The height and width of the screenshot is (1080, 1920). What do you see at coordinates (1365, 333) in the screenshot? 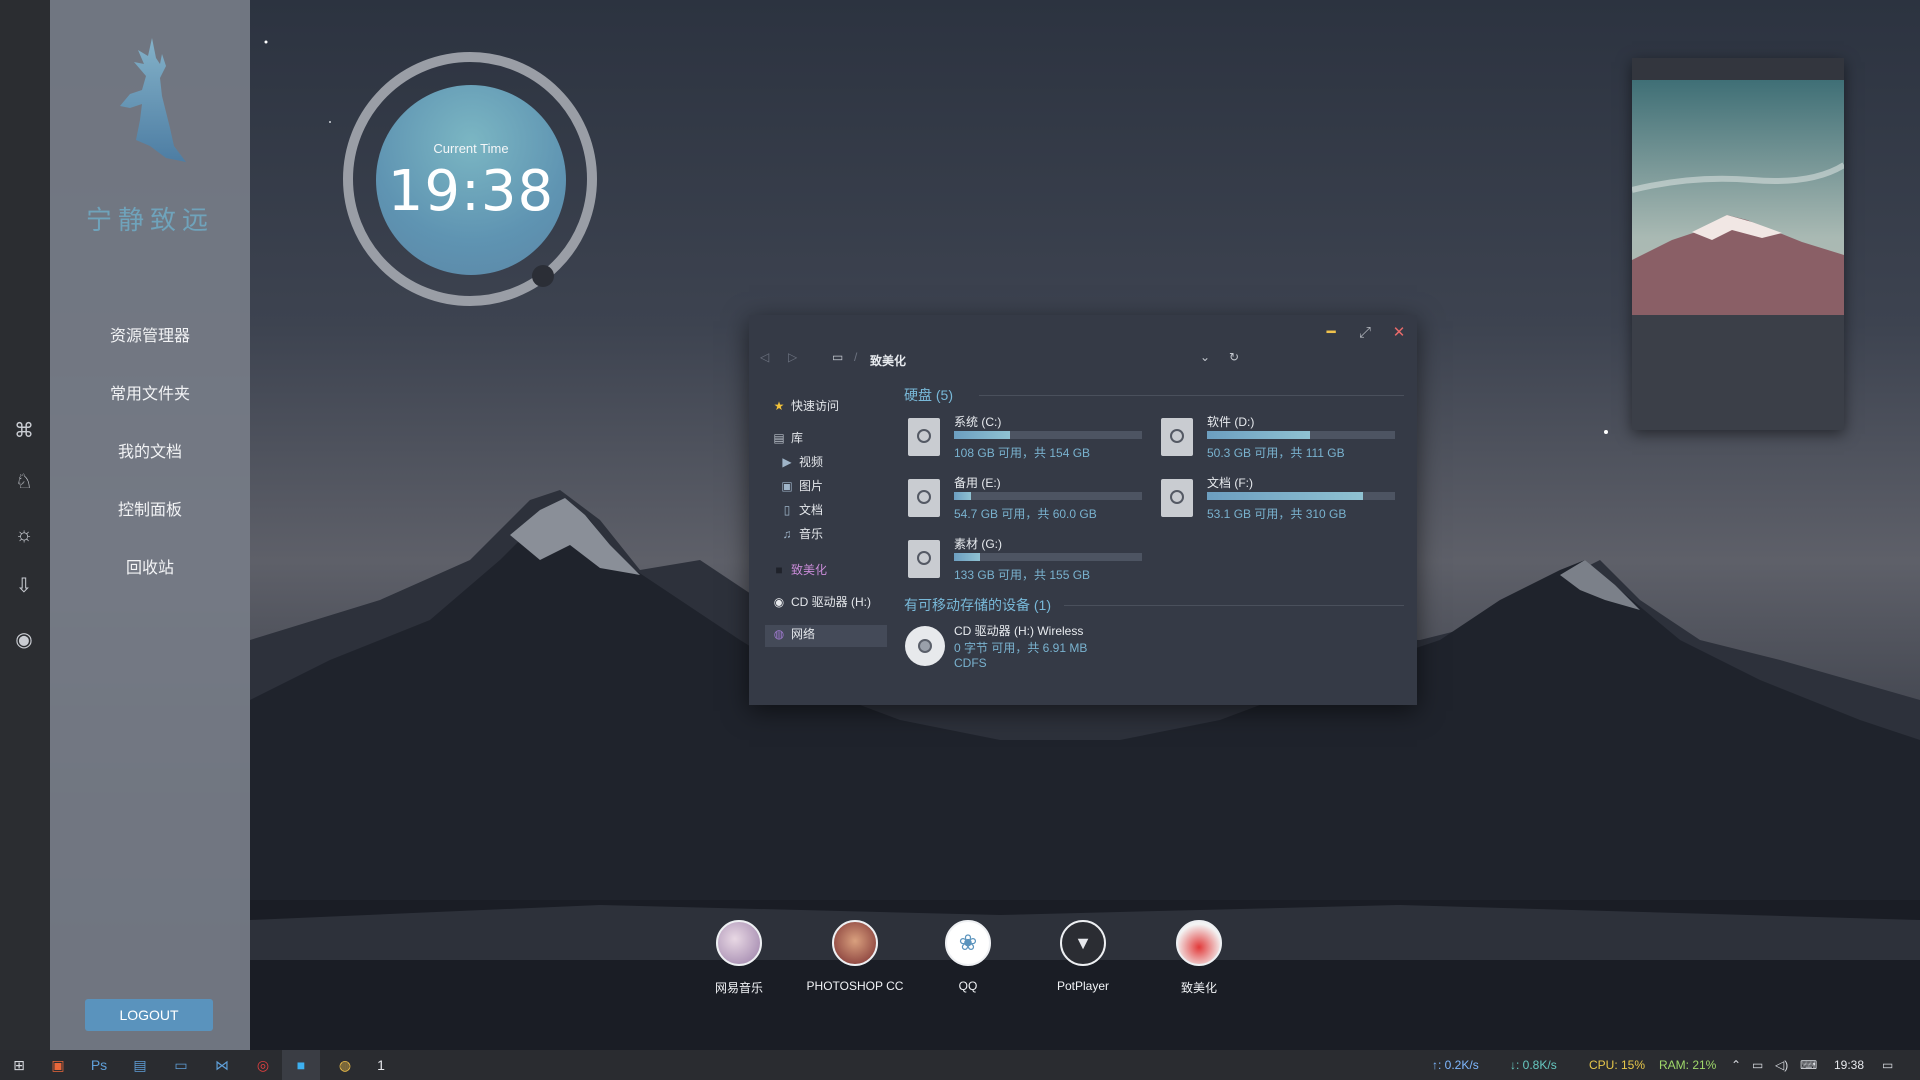
I see `maximize-button: ⤢` at bounding box center [1365, 333].